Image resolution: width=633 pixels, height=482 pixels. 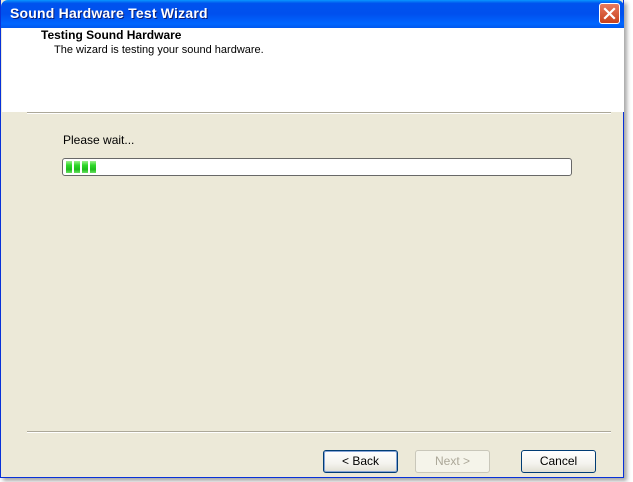 What do you see at coordinates (111, 35) in the screenshot?
I see `page-title: Testing Sound Hardware` at bounding box center [111, 35].